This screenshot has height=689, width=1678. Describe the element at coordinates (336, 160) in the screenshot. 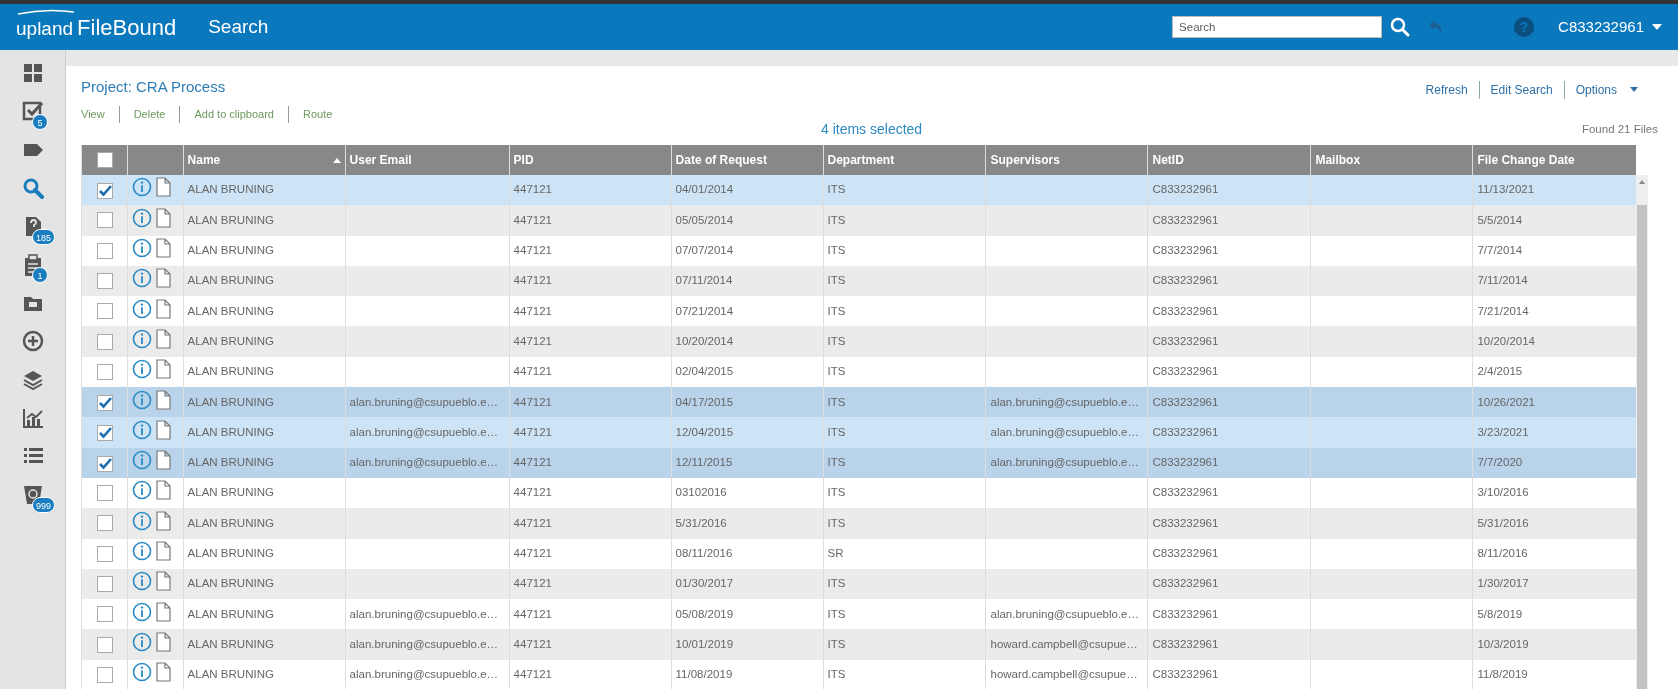

I see `sort-arrow-icon` at that location.